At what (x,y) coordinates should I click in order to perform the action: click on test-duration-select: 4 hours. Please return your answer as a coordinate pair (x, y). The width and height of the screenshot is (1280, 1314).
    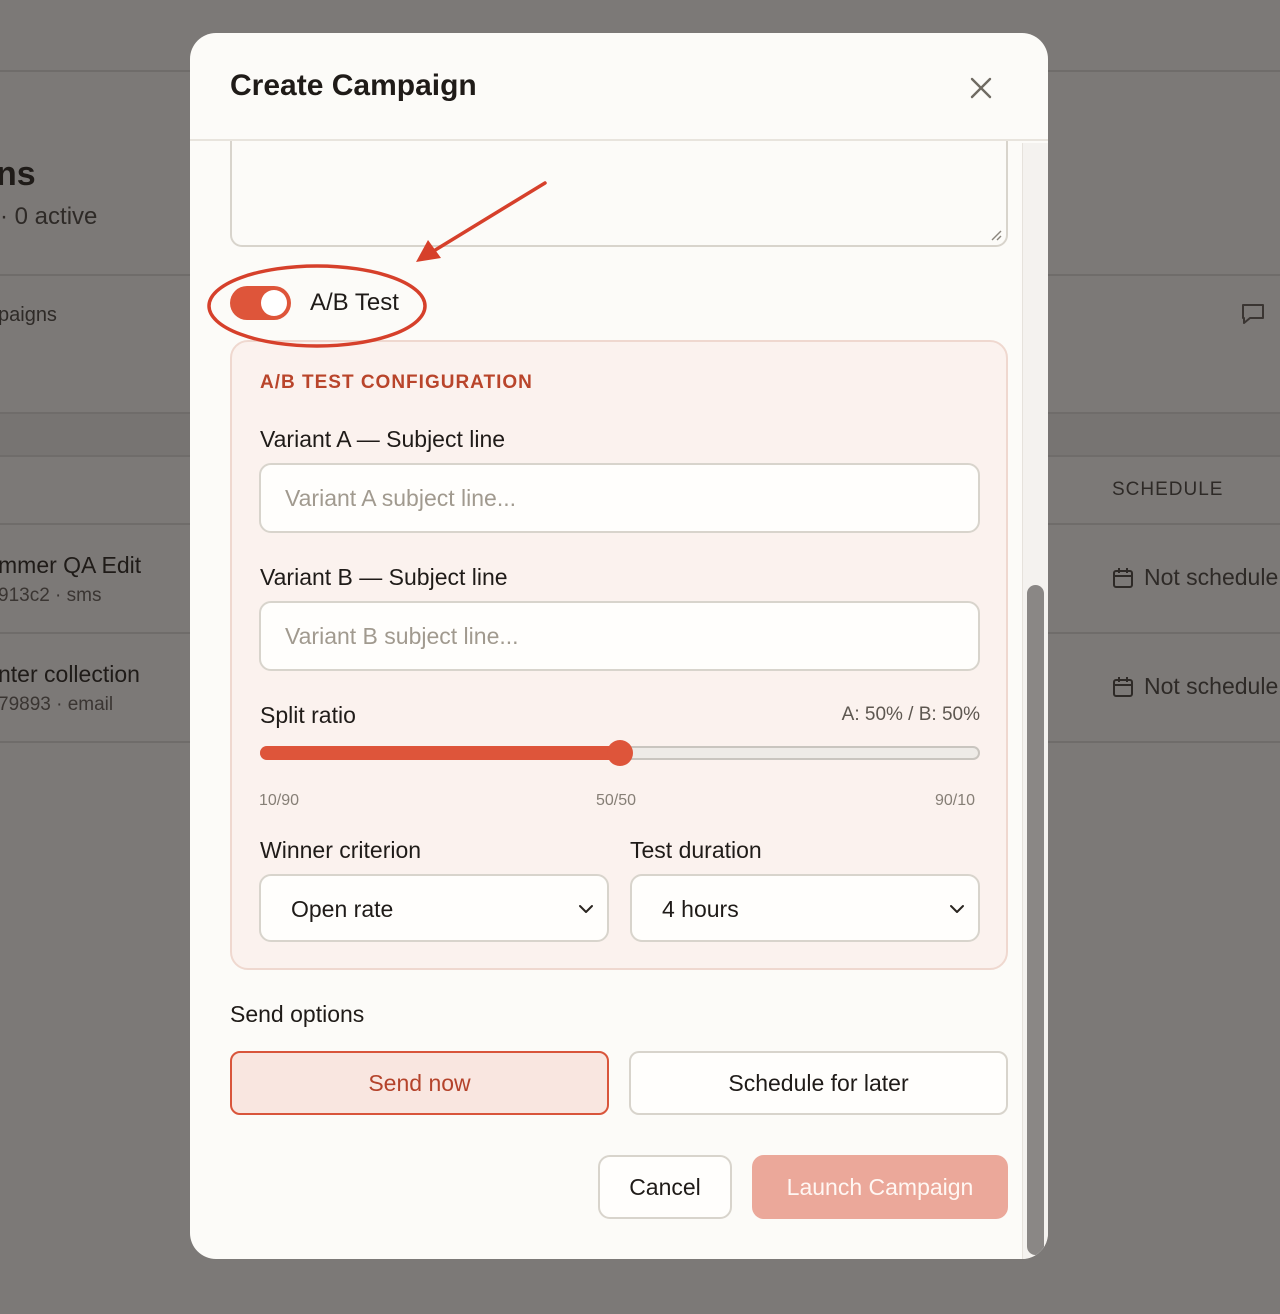
    Looking at the image, I should click on (805, 908).